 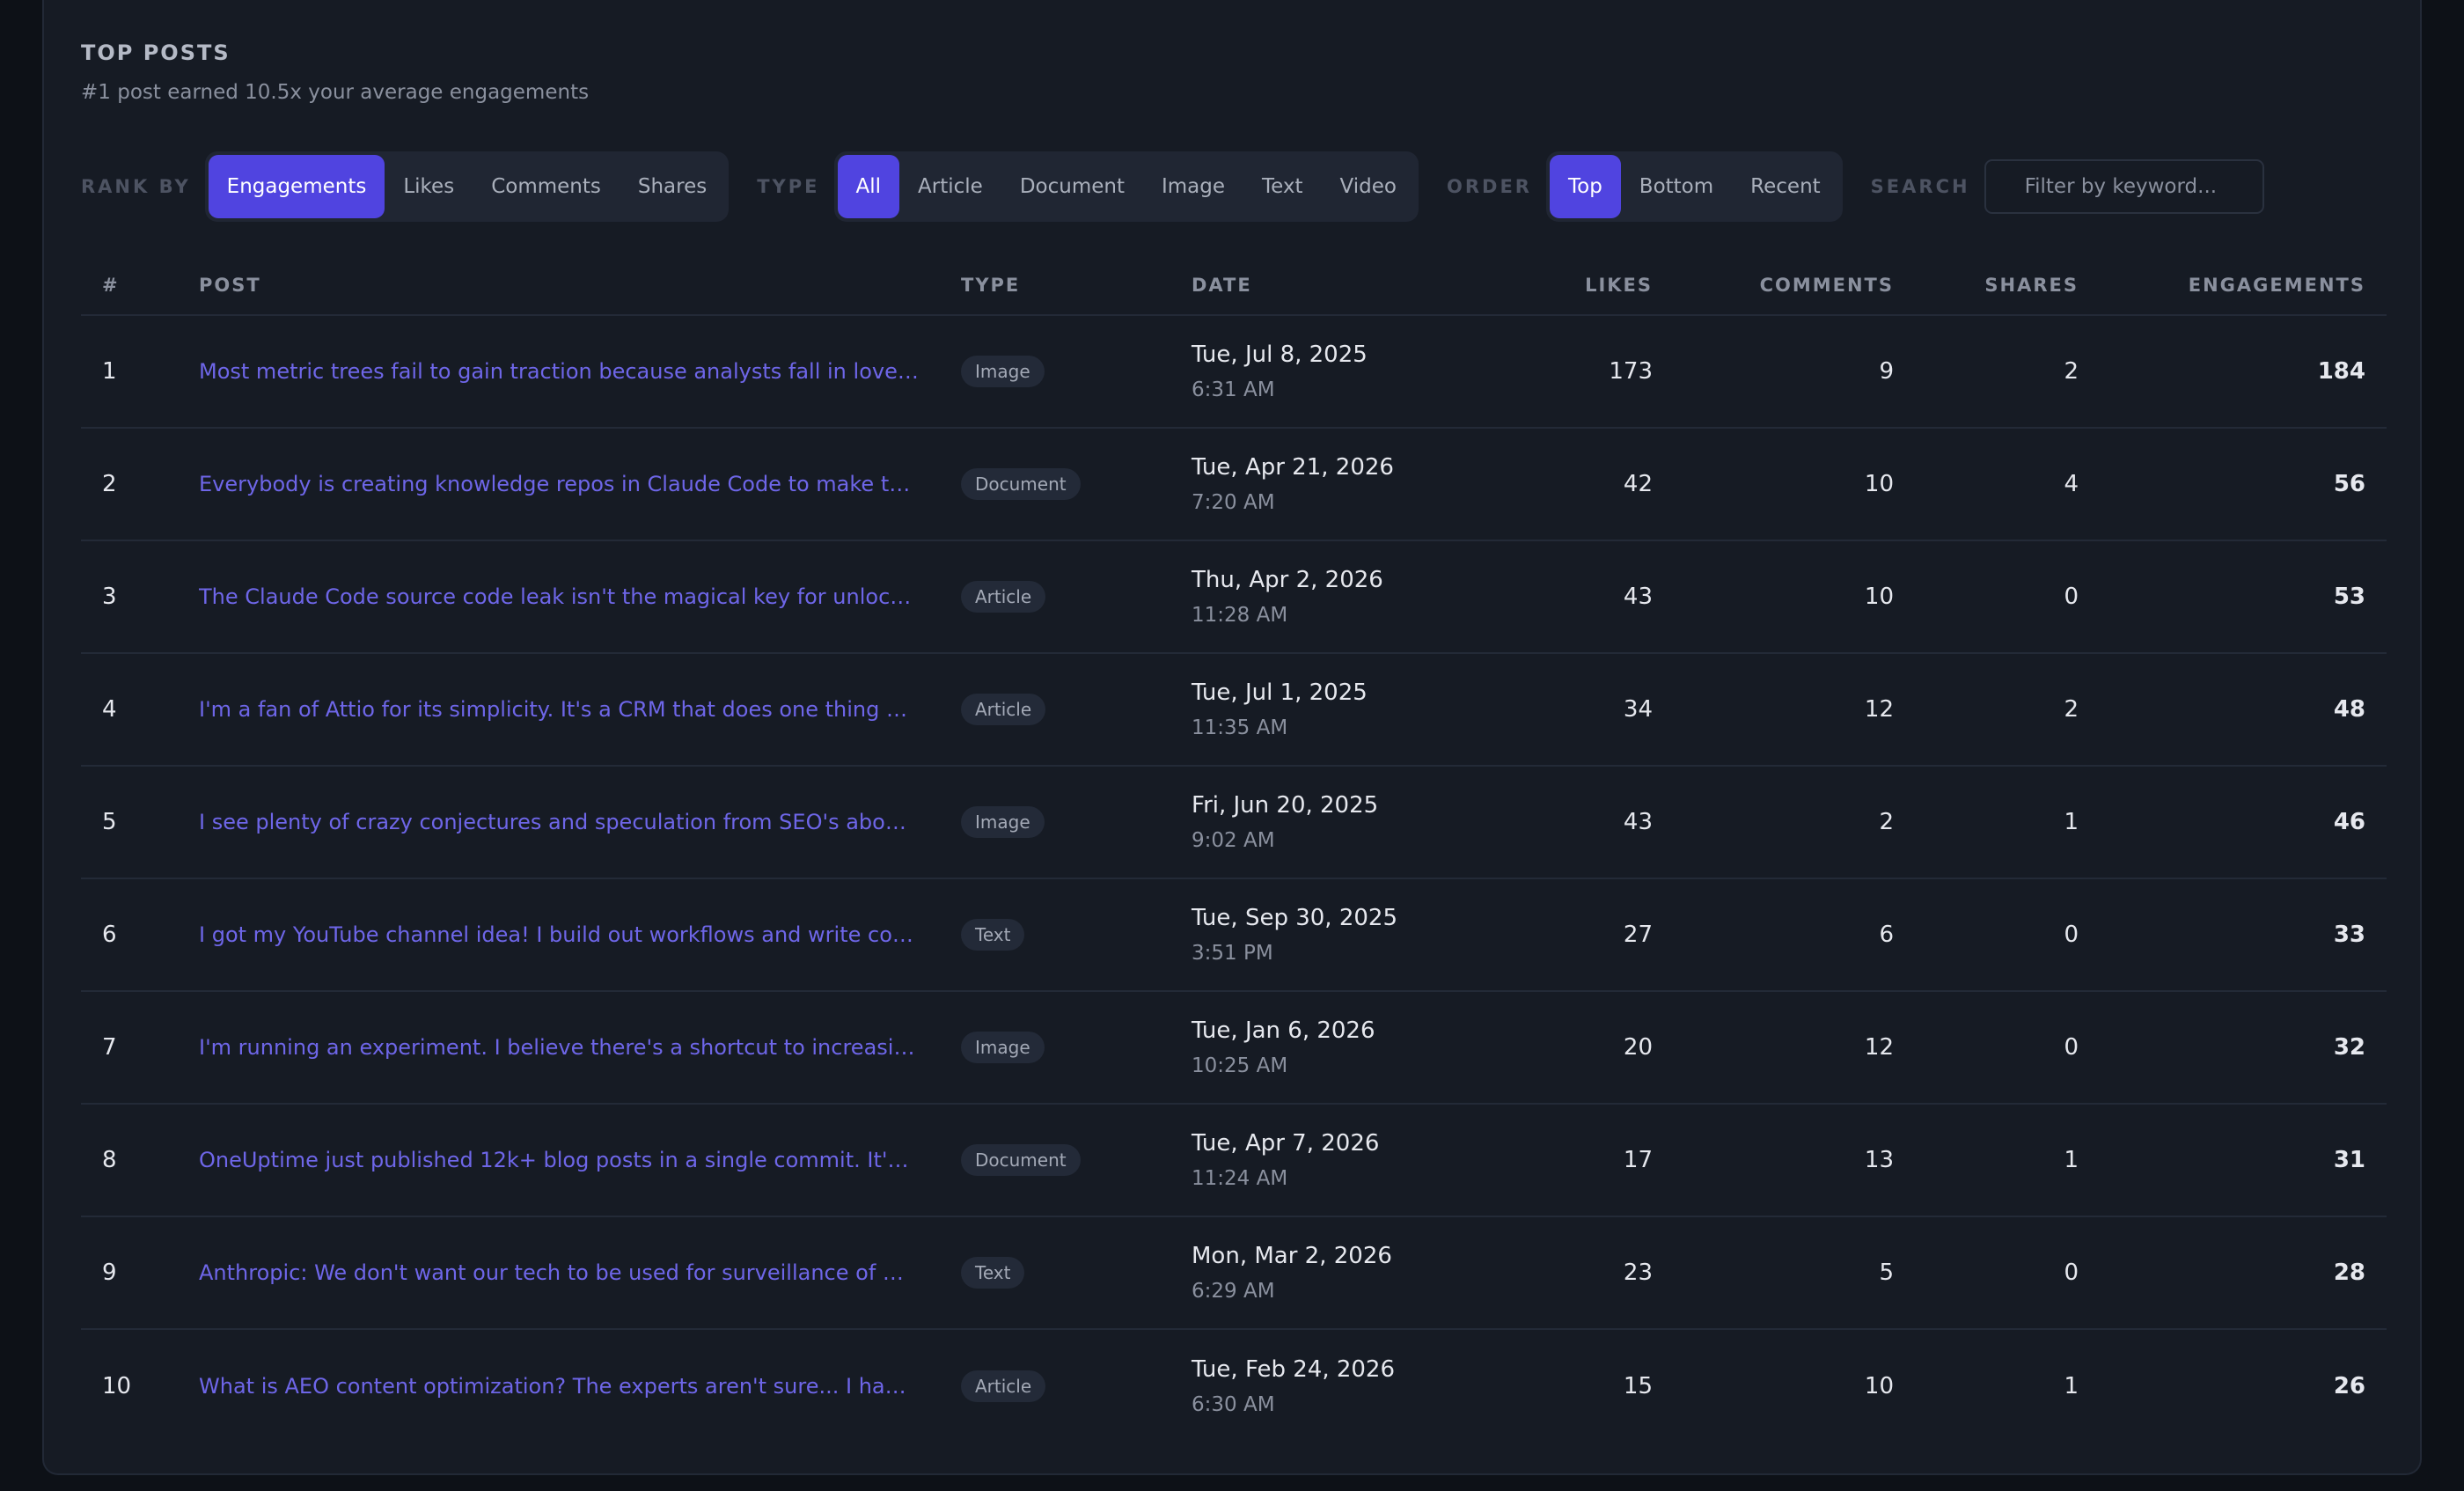 What do you see at coordinates (1077, 285) in the screenshot?
I see `col-type: TYPE` at bounding box center [1077, 285].